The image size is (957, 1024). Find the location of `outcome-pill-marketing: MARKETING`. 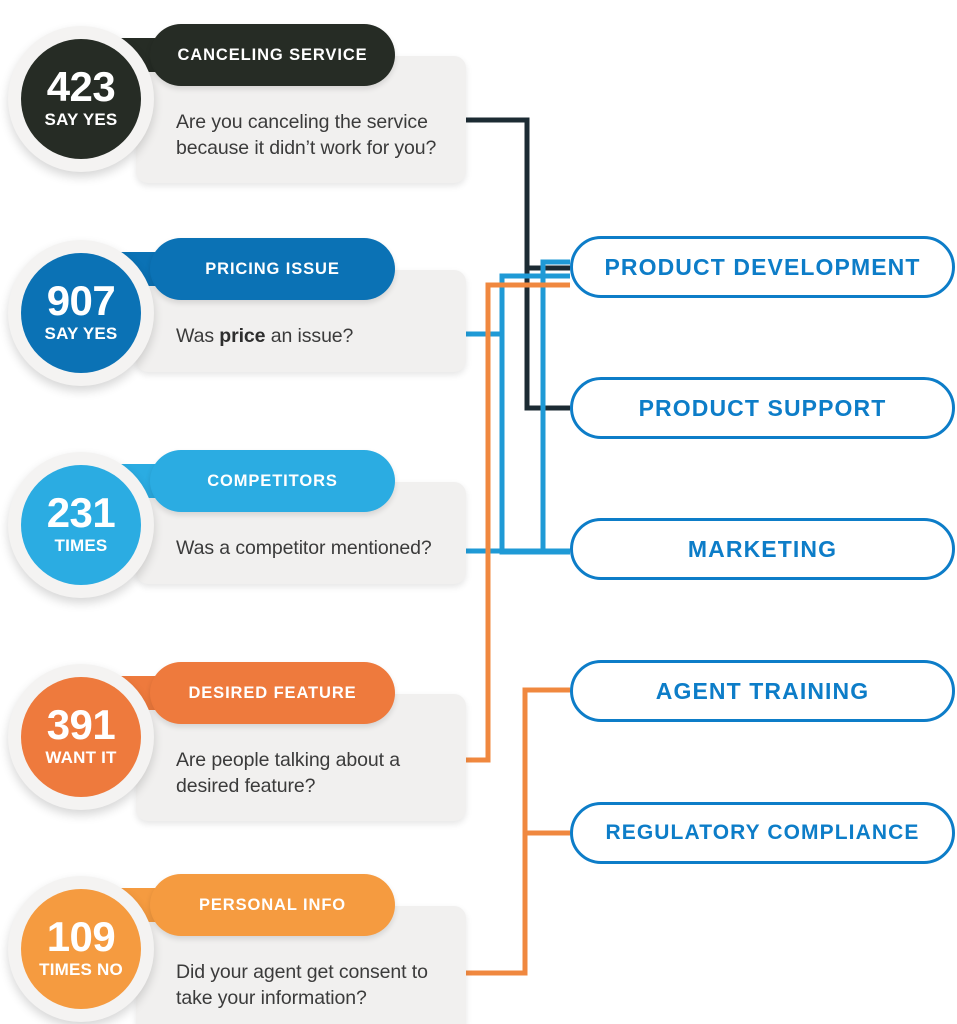

outcome-pill-marketing: MARKETING is located at coordinates (762, 549).